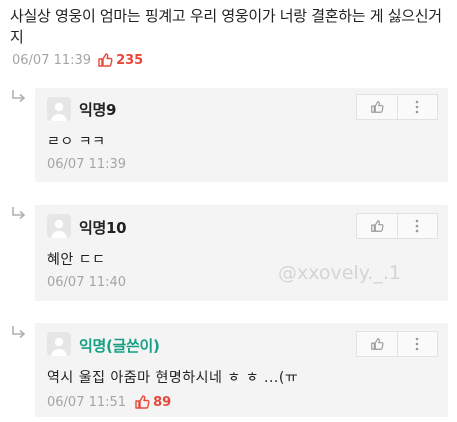 This screenshot has height=422, width=457. What do you see at coordinates (87, 402) in the screenshot?
I see `comment-time: 06/07 11:51` at bounding box center [87, 402].